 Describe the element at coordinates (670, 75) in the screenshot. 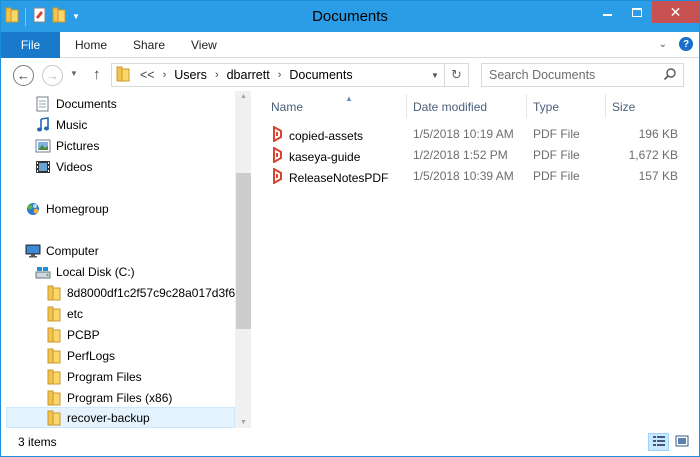

I see `search-icon` at that location.